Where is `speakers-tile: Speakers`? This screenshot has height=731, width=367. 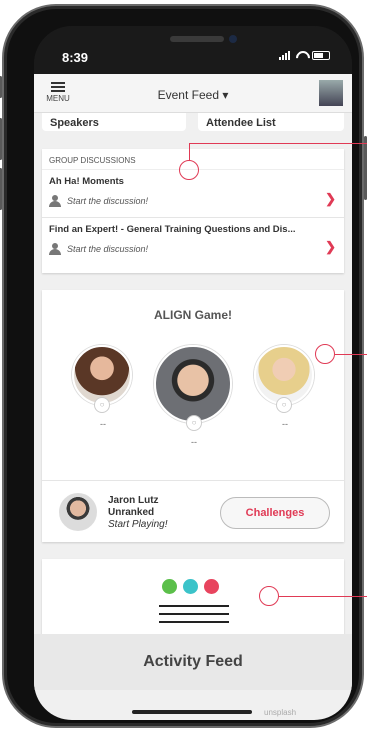 speakers-tile: Speakers is located at coordinates (114, 122).